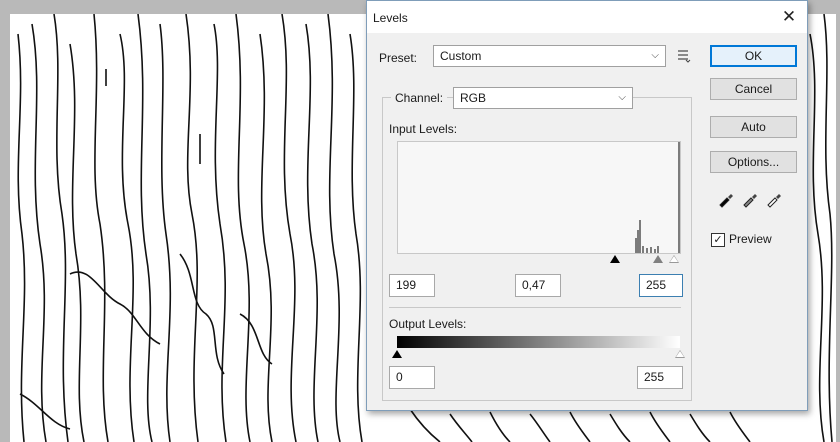 Image resolution: width=840 pixels, height=442 pixels. Describe the element at coordinates (538, 342) in the screenshot. I see `output-gradient-bar` at that location.